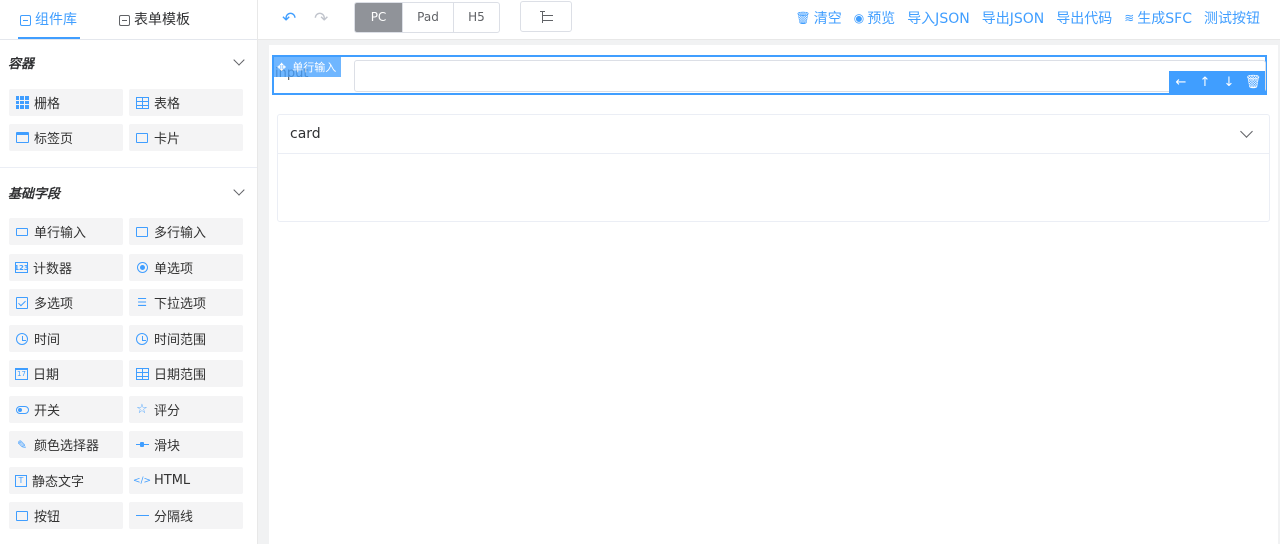 The image size is (1280, 544). What do you see at coordinates (66, 373) in the screenshot?
I see `component-item-date: 17 日期` at bounding box center [66, 373].